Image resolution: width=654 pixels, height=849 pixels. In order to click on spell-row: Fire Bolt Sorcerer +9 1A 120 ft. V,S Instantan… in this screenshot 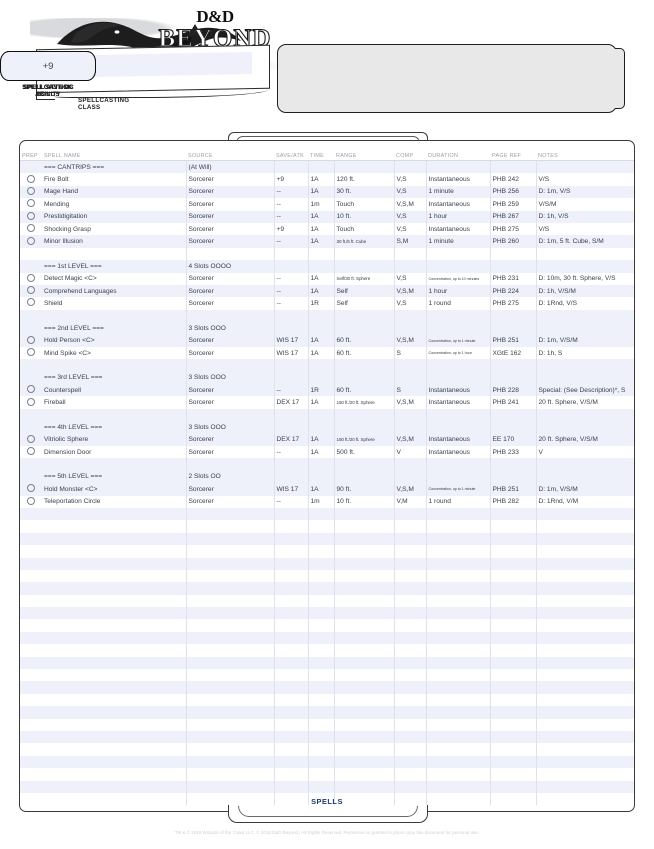, I will do `click(327, 179)`.